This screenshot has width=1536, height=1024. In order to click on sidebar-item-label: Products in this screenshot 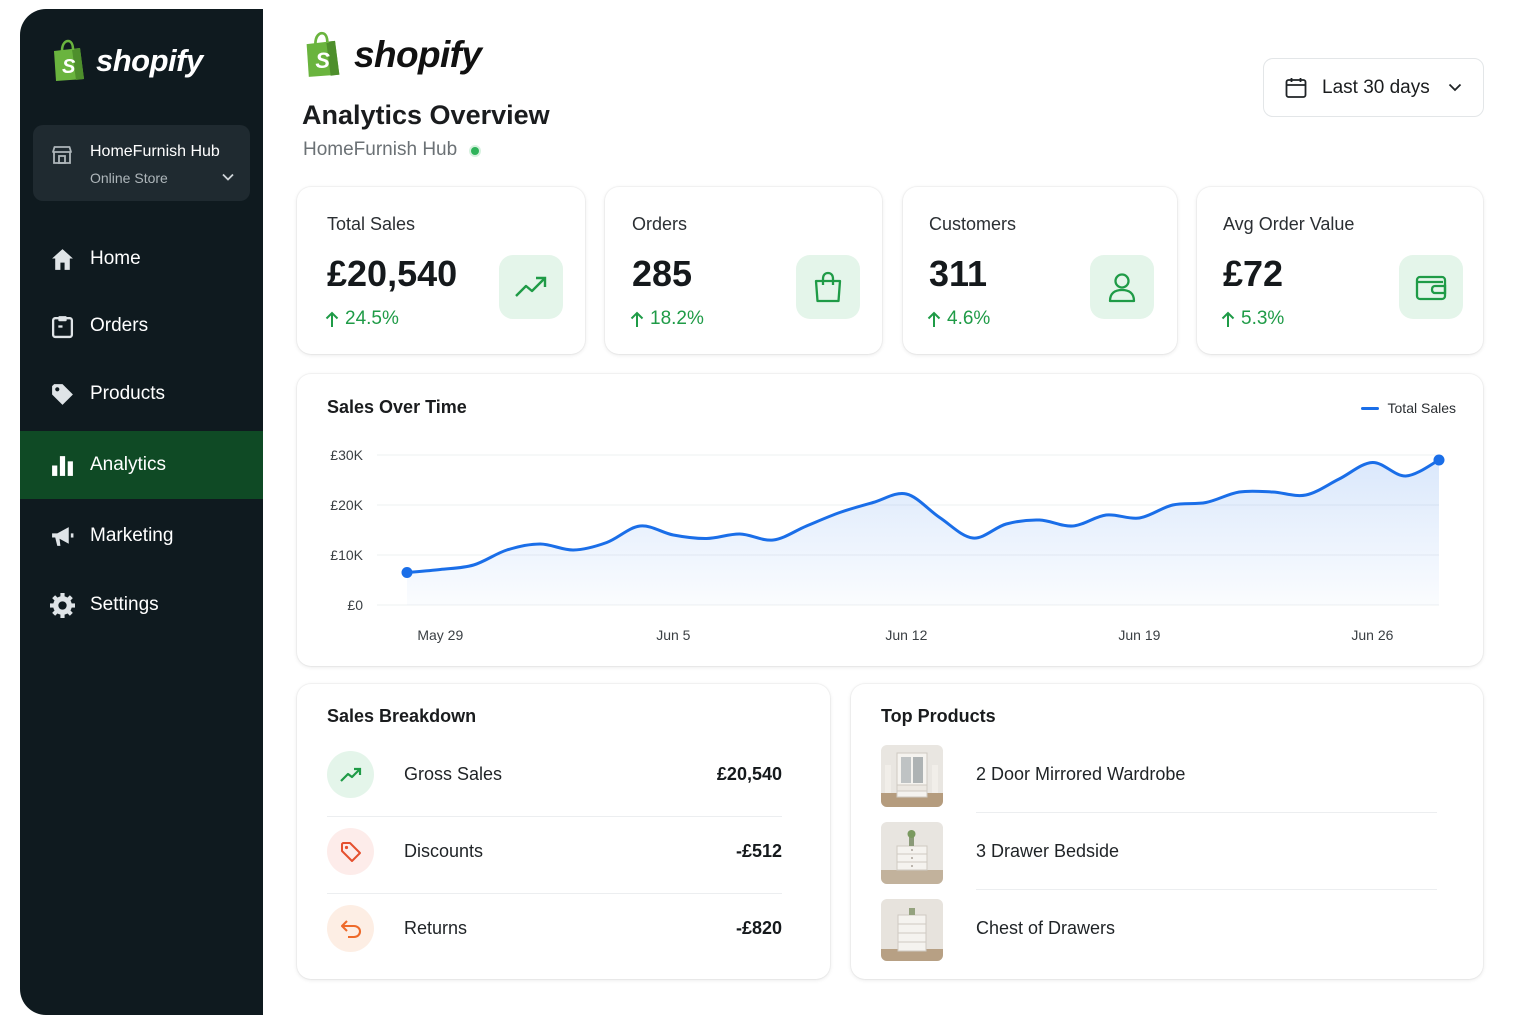, I will do `click(127, 393)`.